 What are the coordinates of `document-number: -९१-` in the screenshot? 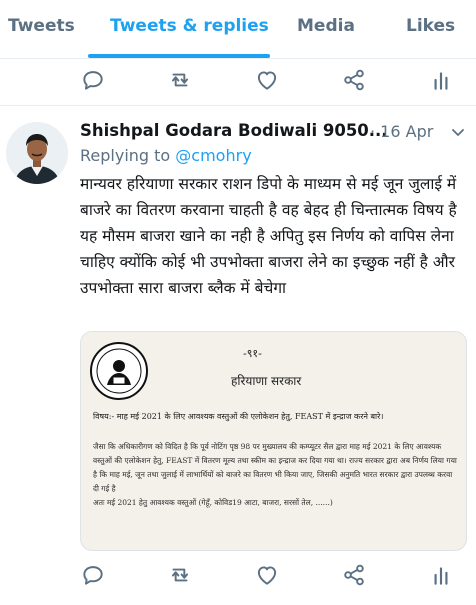 It's located at (252, 353).